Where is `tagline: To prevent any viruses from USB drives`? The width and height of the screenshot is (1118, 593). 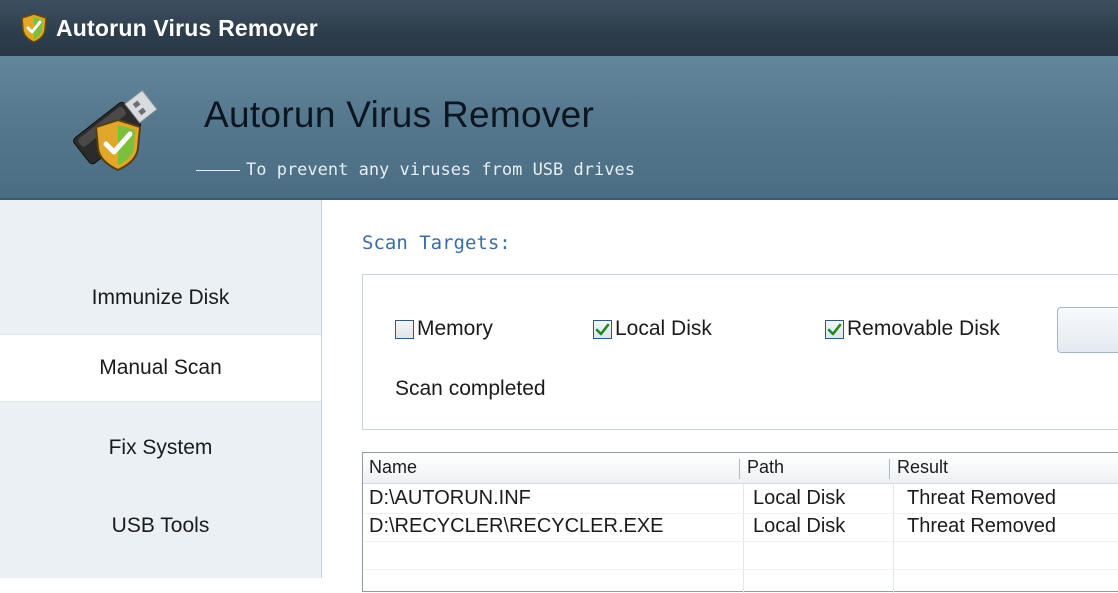 tagline: To prevent any viruses from USB drives is located at coordinates (415, 170).